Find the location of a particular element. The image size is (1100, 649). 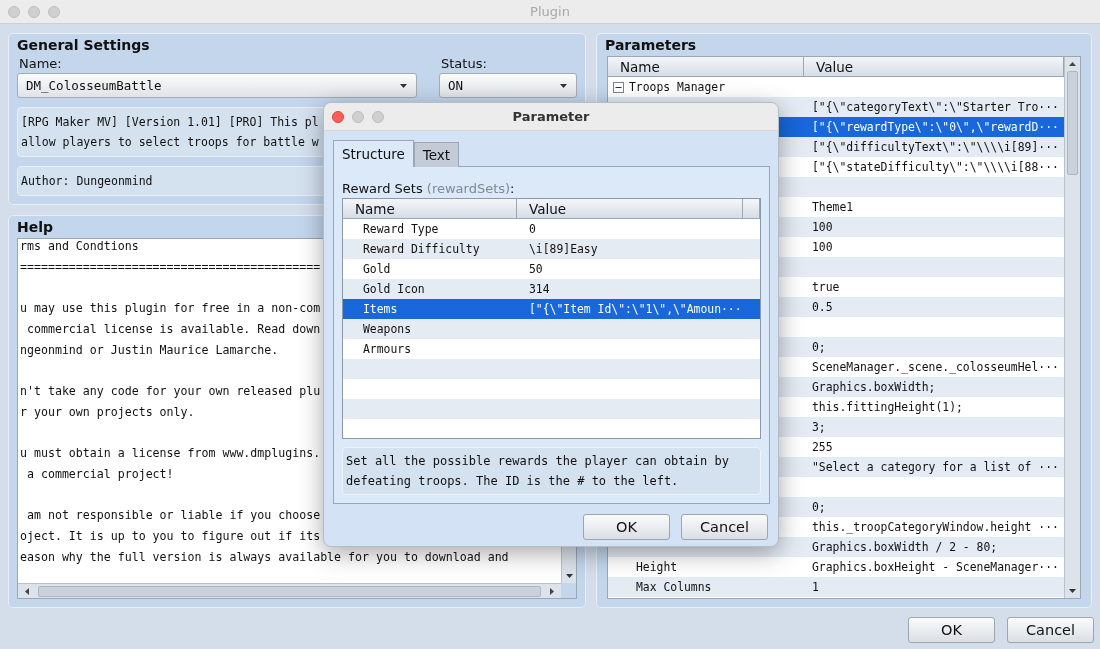

field-label: Status: is located at coordinates (464, 63).